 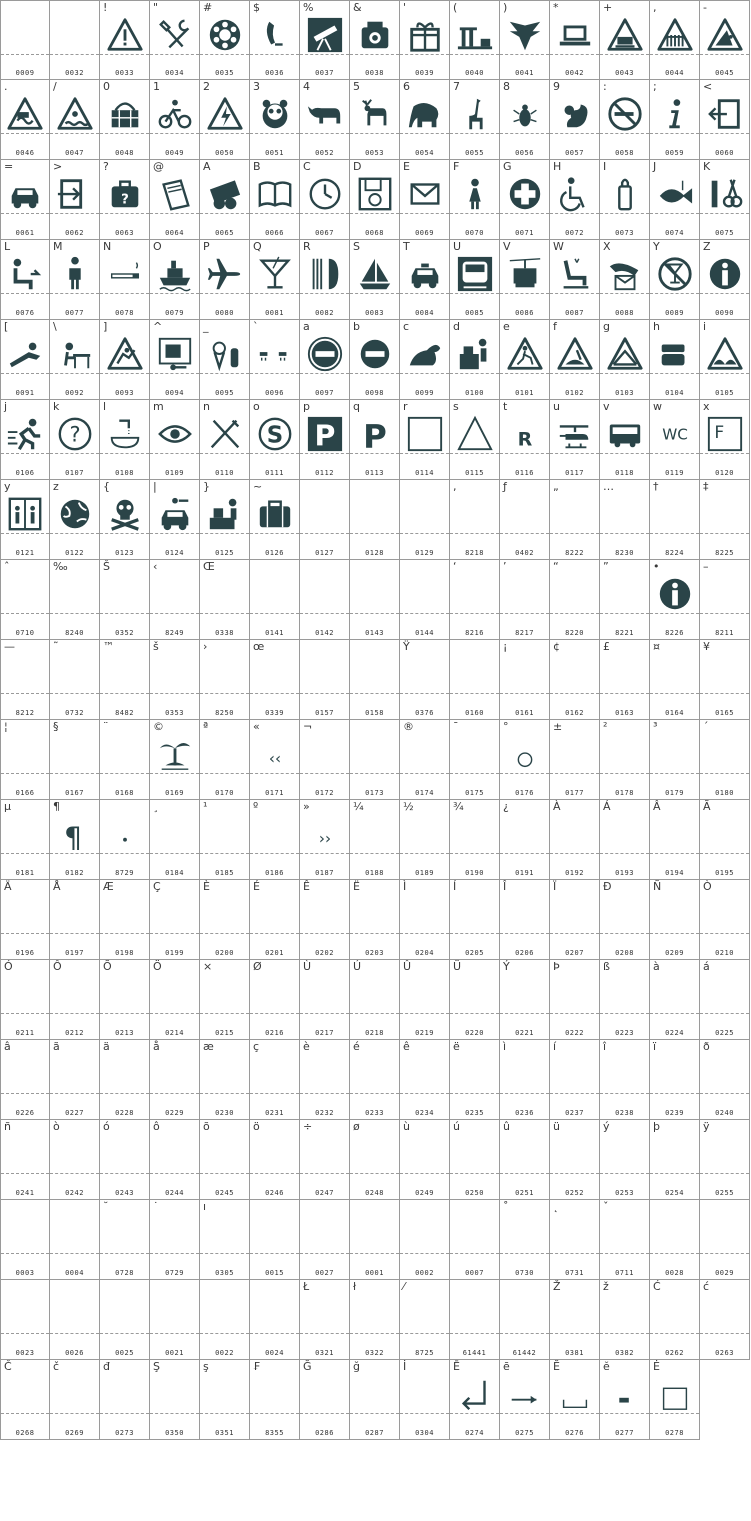 I want to click on glyph-code: 8225, so click(x=724, y=553).